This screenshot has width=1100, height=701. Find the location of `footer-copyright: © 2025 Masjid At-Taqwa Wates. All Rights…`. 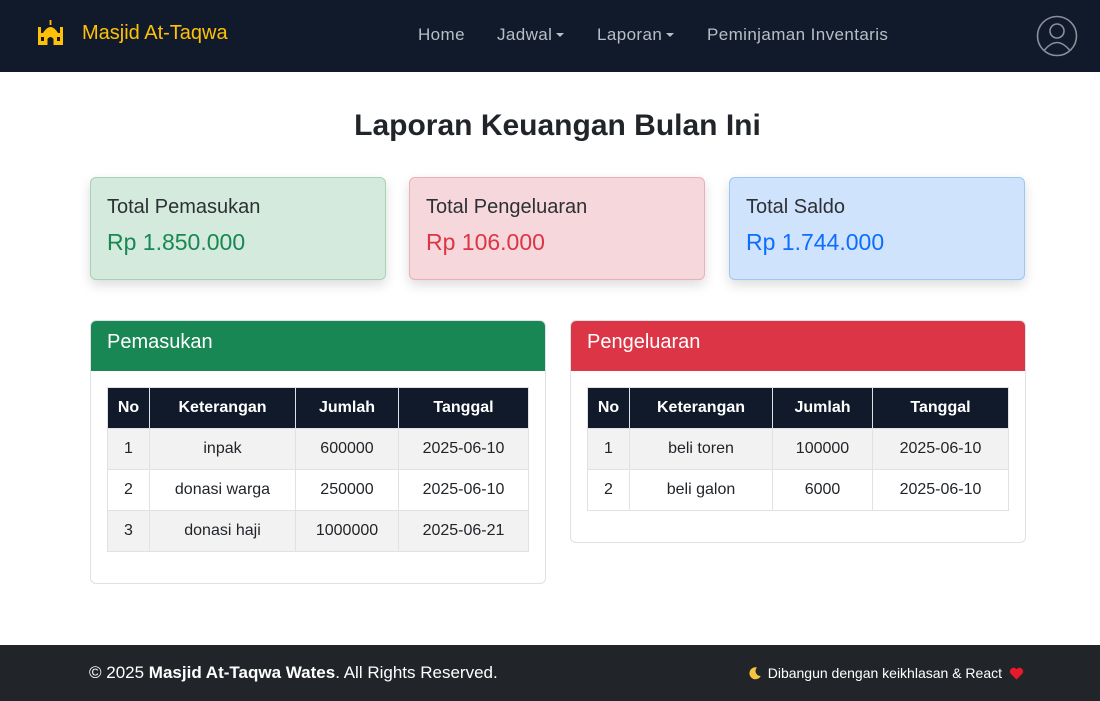

footer-copyright: © 2025 Masjid At-Taqwa Wates. All Rights… is located at coordinates (293, 672).